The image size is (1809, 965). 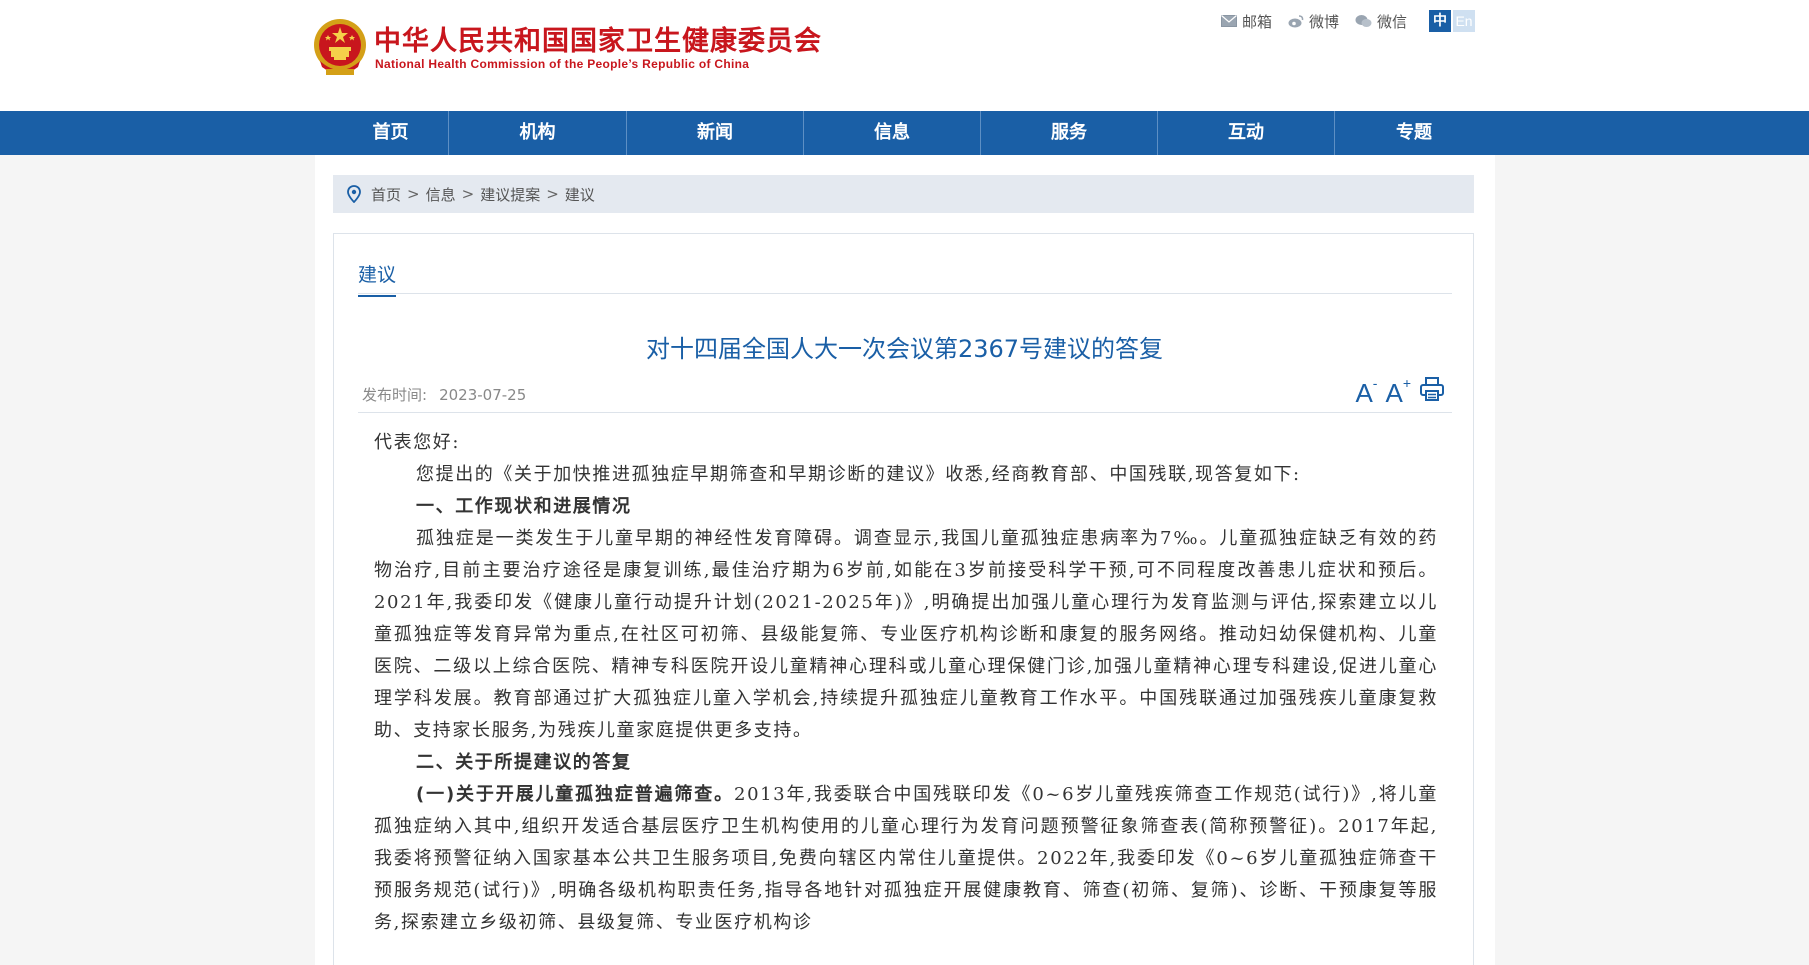 What do you see at coordinates (1464, 21) in the screenshot?
I see `lang-en-button: En` at bounding box center [1464, 21].